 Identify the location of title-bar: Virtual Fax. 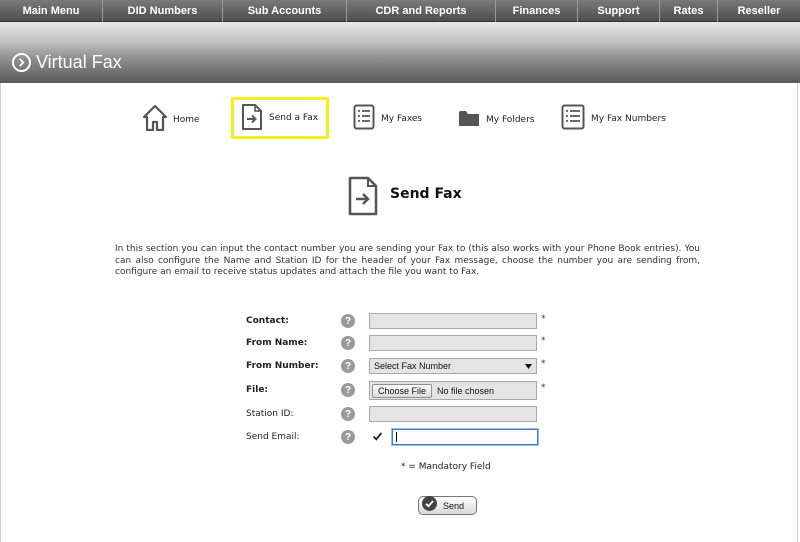
(400, 52).